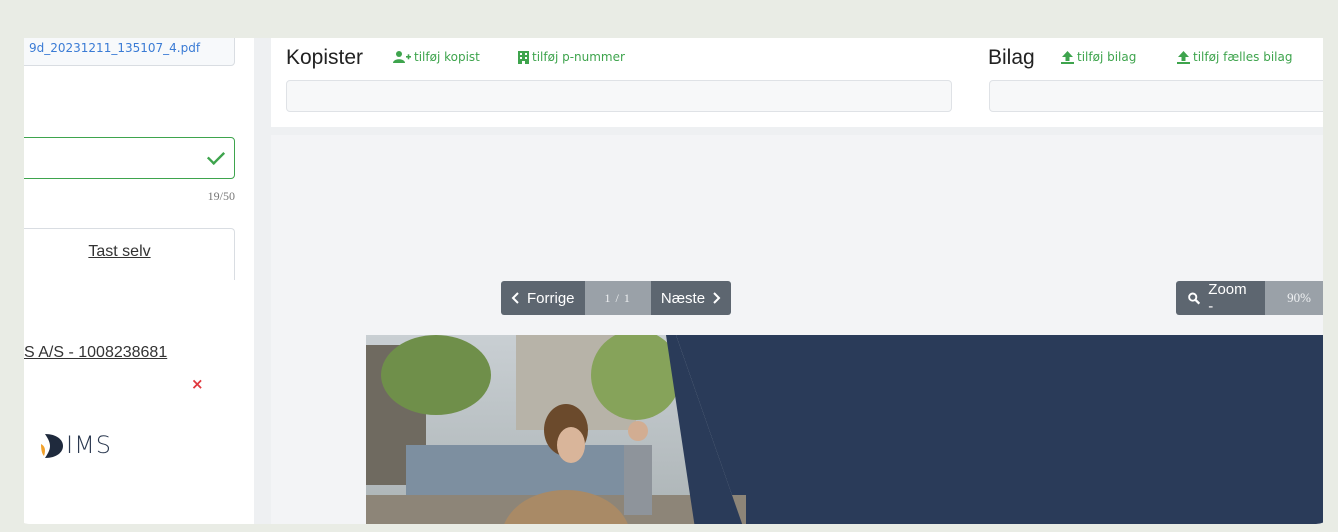 The width and height of the screenshot is (1338, 532). I want to click on add-attachment-link: tilføj bilag, so click(1098, 57).